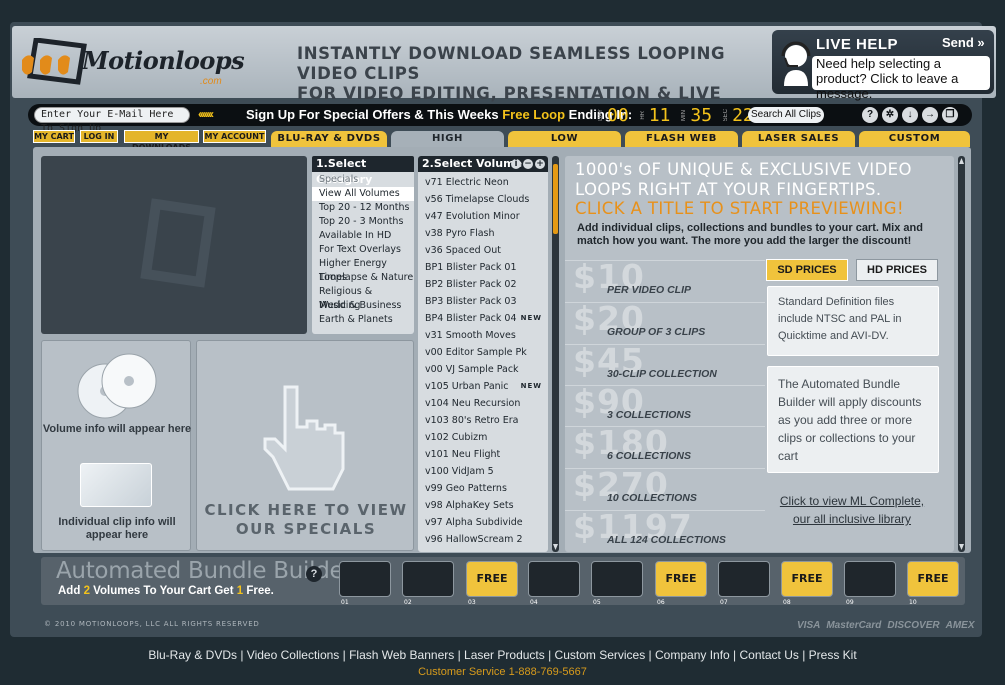 This screenshot has width=1005, height=685. What do you see at coordinates (483, 454) in the screenshot?
I see `volume-item: v101 Neu Flight` at bounding box center [483, 454].